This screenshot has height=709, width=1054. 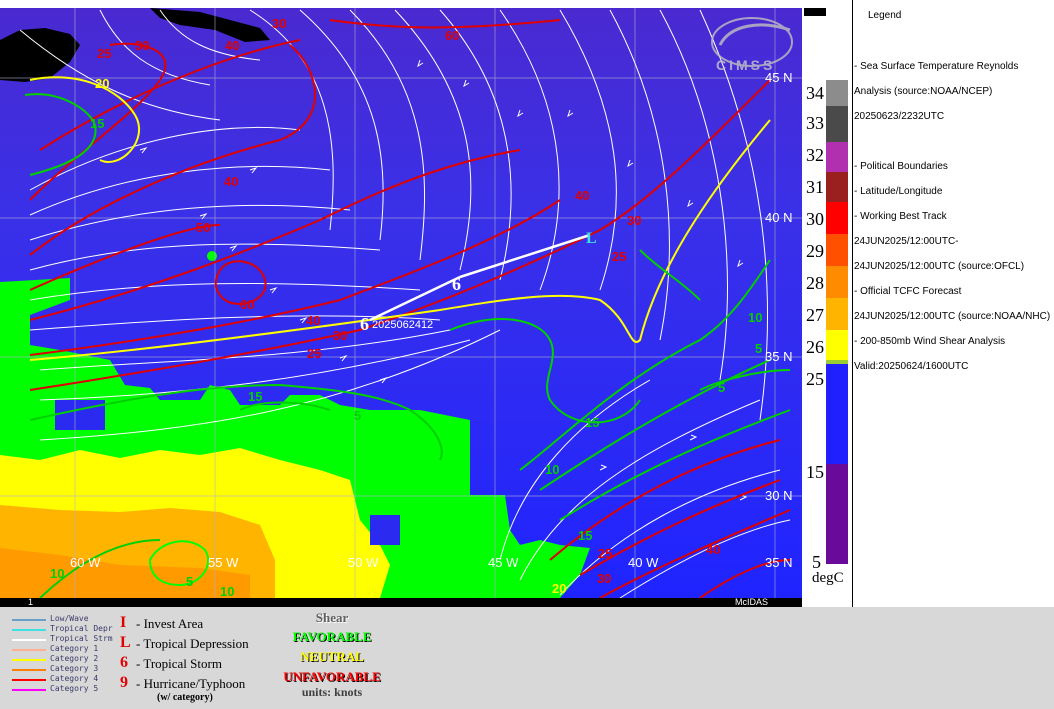 What do you see at coordinates (125, 642) in the screenshot?
I see `depression-icon: L` at bounding box center [125, 642].